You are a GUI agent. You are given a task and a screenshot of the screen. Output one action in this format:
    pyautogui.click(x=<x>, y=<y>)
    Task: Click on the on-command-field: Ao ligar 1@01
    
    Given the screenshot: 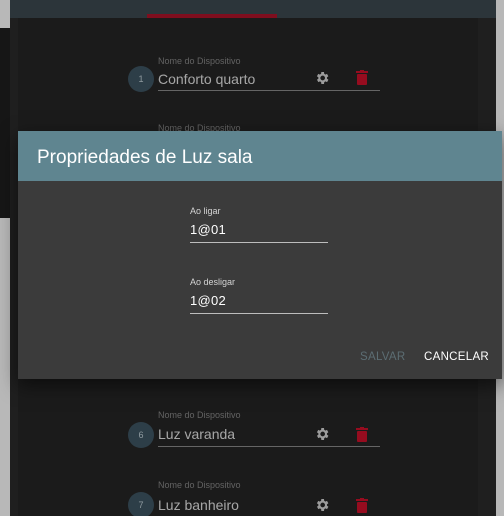 What is the action you would take?
    pyautogui.click(x=259, y=224)
    